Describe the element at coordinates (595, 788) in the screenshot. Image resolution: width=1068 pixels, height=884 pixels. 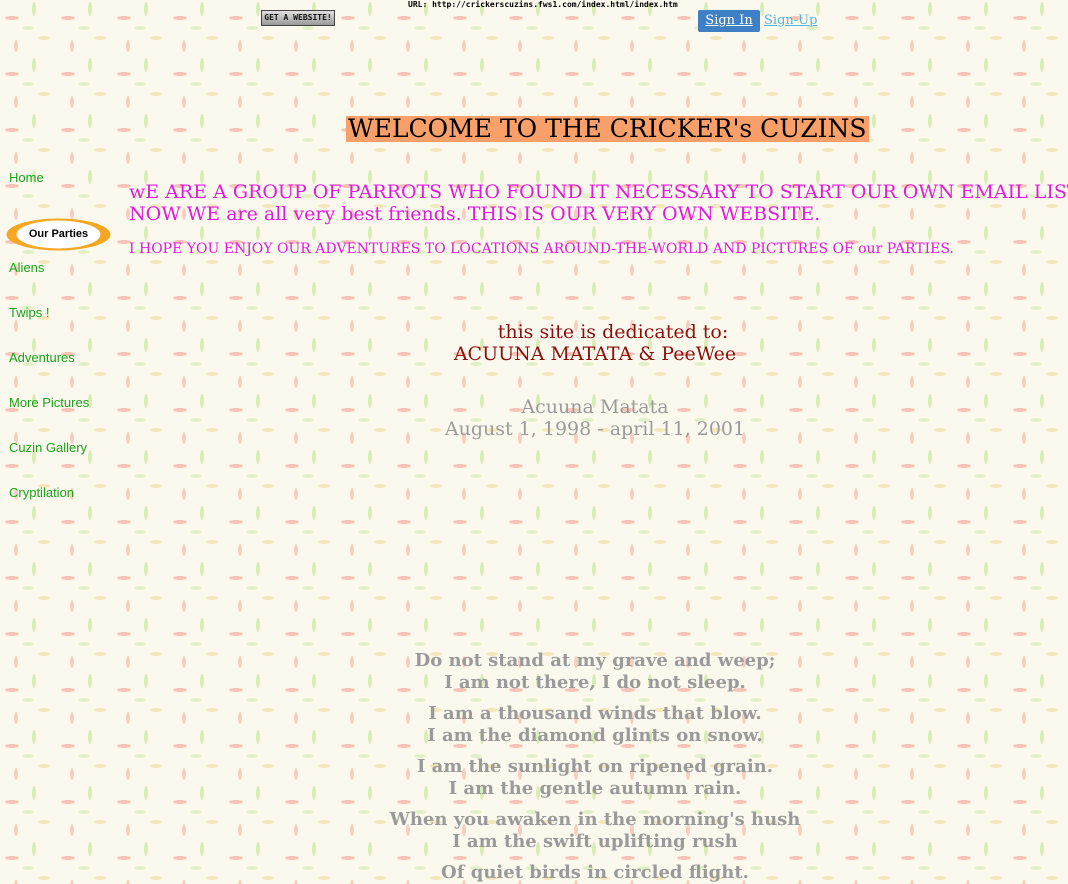
I see `poem-line: I am the gentle autumn rain.` at that location.